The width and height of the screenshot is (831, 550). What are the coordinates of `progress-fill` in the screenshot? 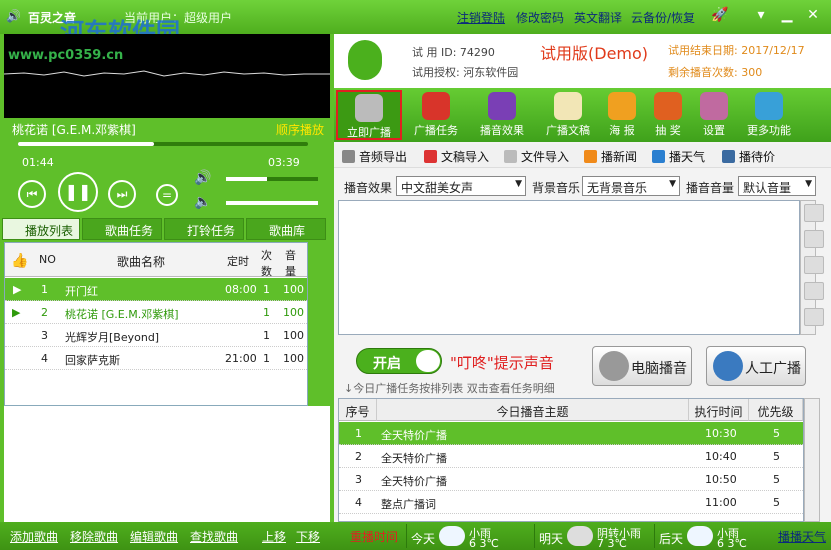 It's located at (86, 144).